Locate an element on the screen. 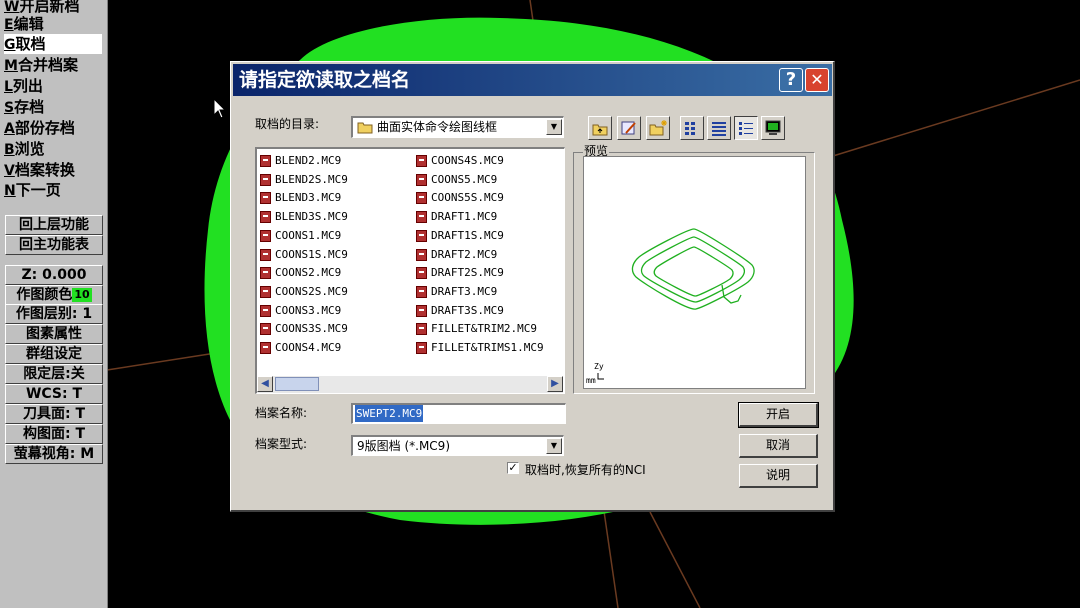 The height and width of the screenshot is (608, 1080). menu-item-save-some: A部份存档 is located at coordinates (53, 128).